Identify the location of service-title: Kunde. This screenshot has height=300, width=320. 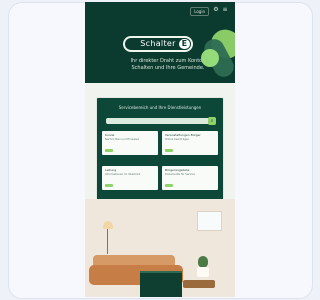
(110, 135).